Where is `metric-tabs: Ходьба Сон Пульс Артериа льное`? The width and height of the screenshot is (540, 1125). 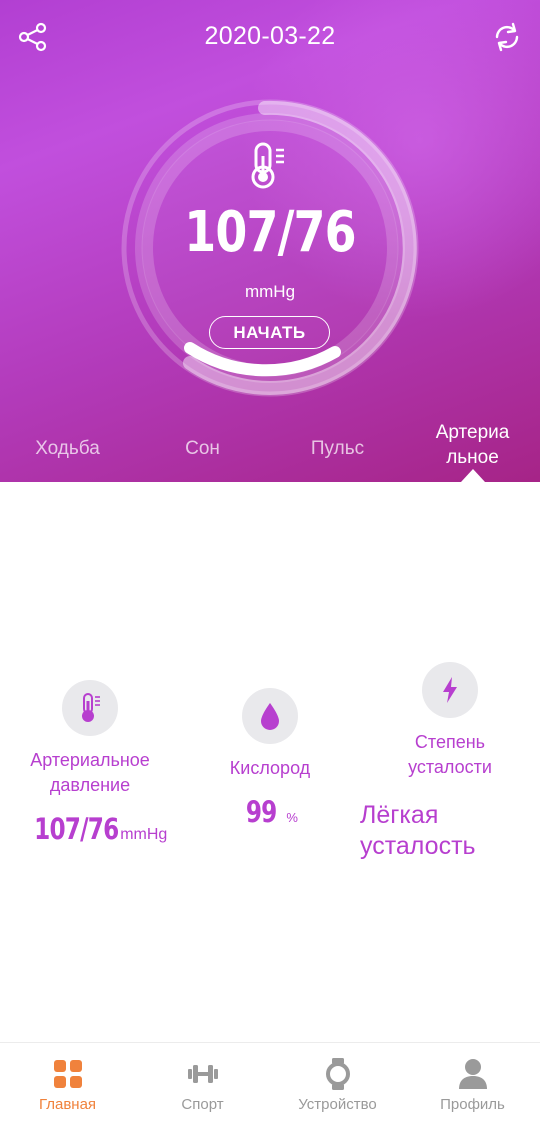
metric-tabs: Ходьба Сон Пульс Артериа льное is located at coordinates (270, 448).